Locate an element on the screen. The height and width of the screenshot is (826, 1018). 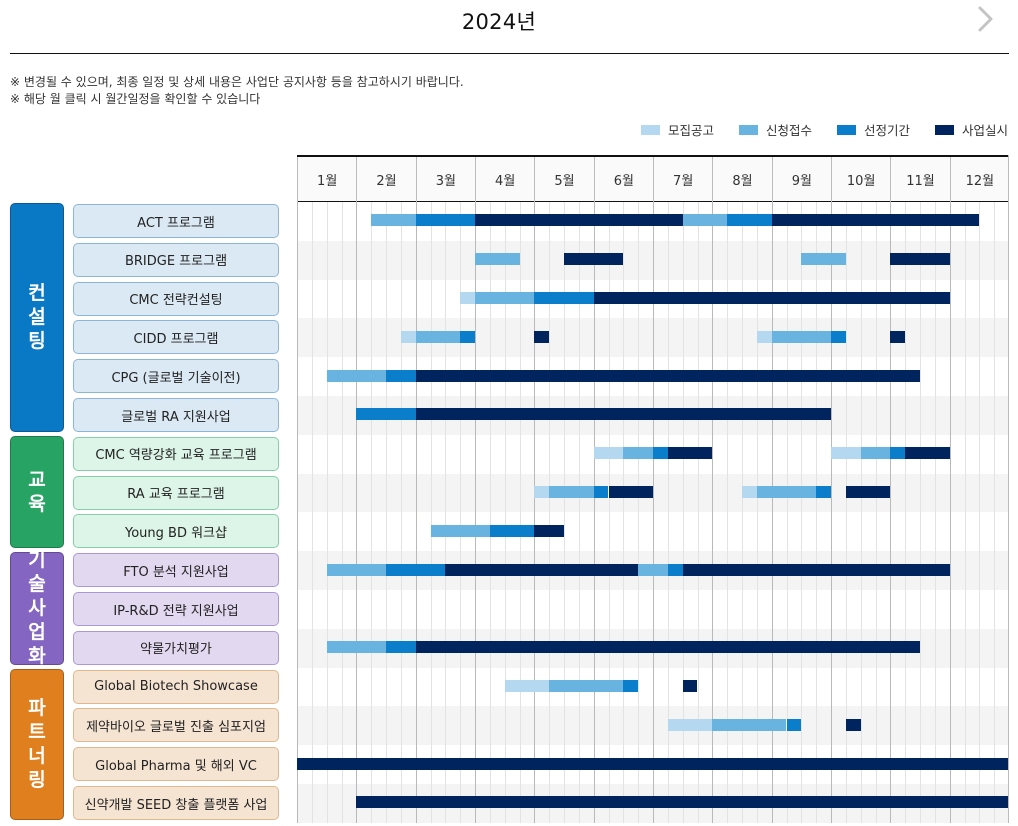
program-label: Global Pharma 및 해외 VC is located at coordinates (176, 764).